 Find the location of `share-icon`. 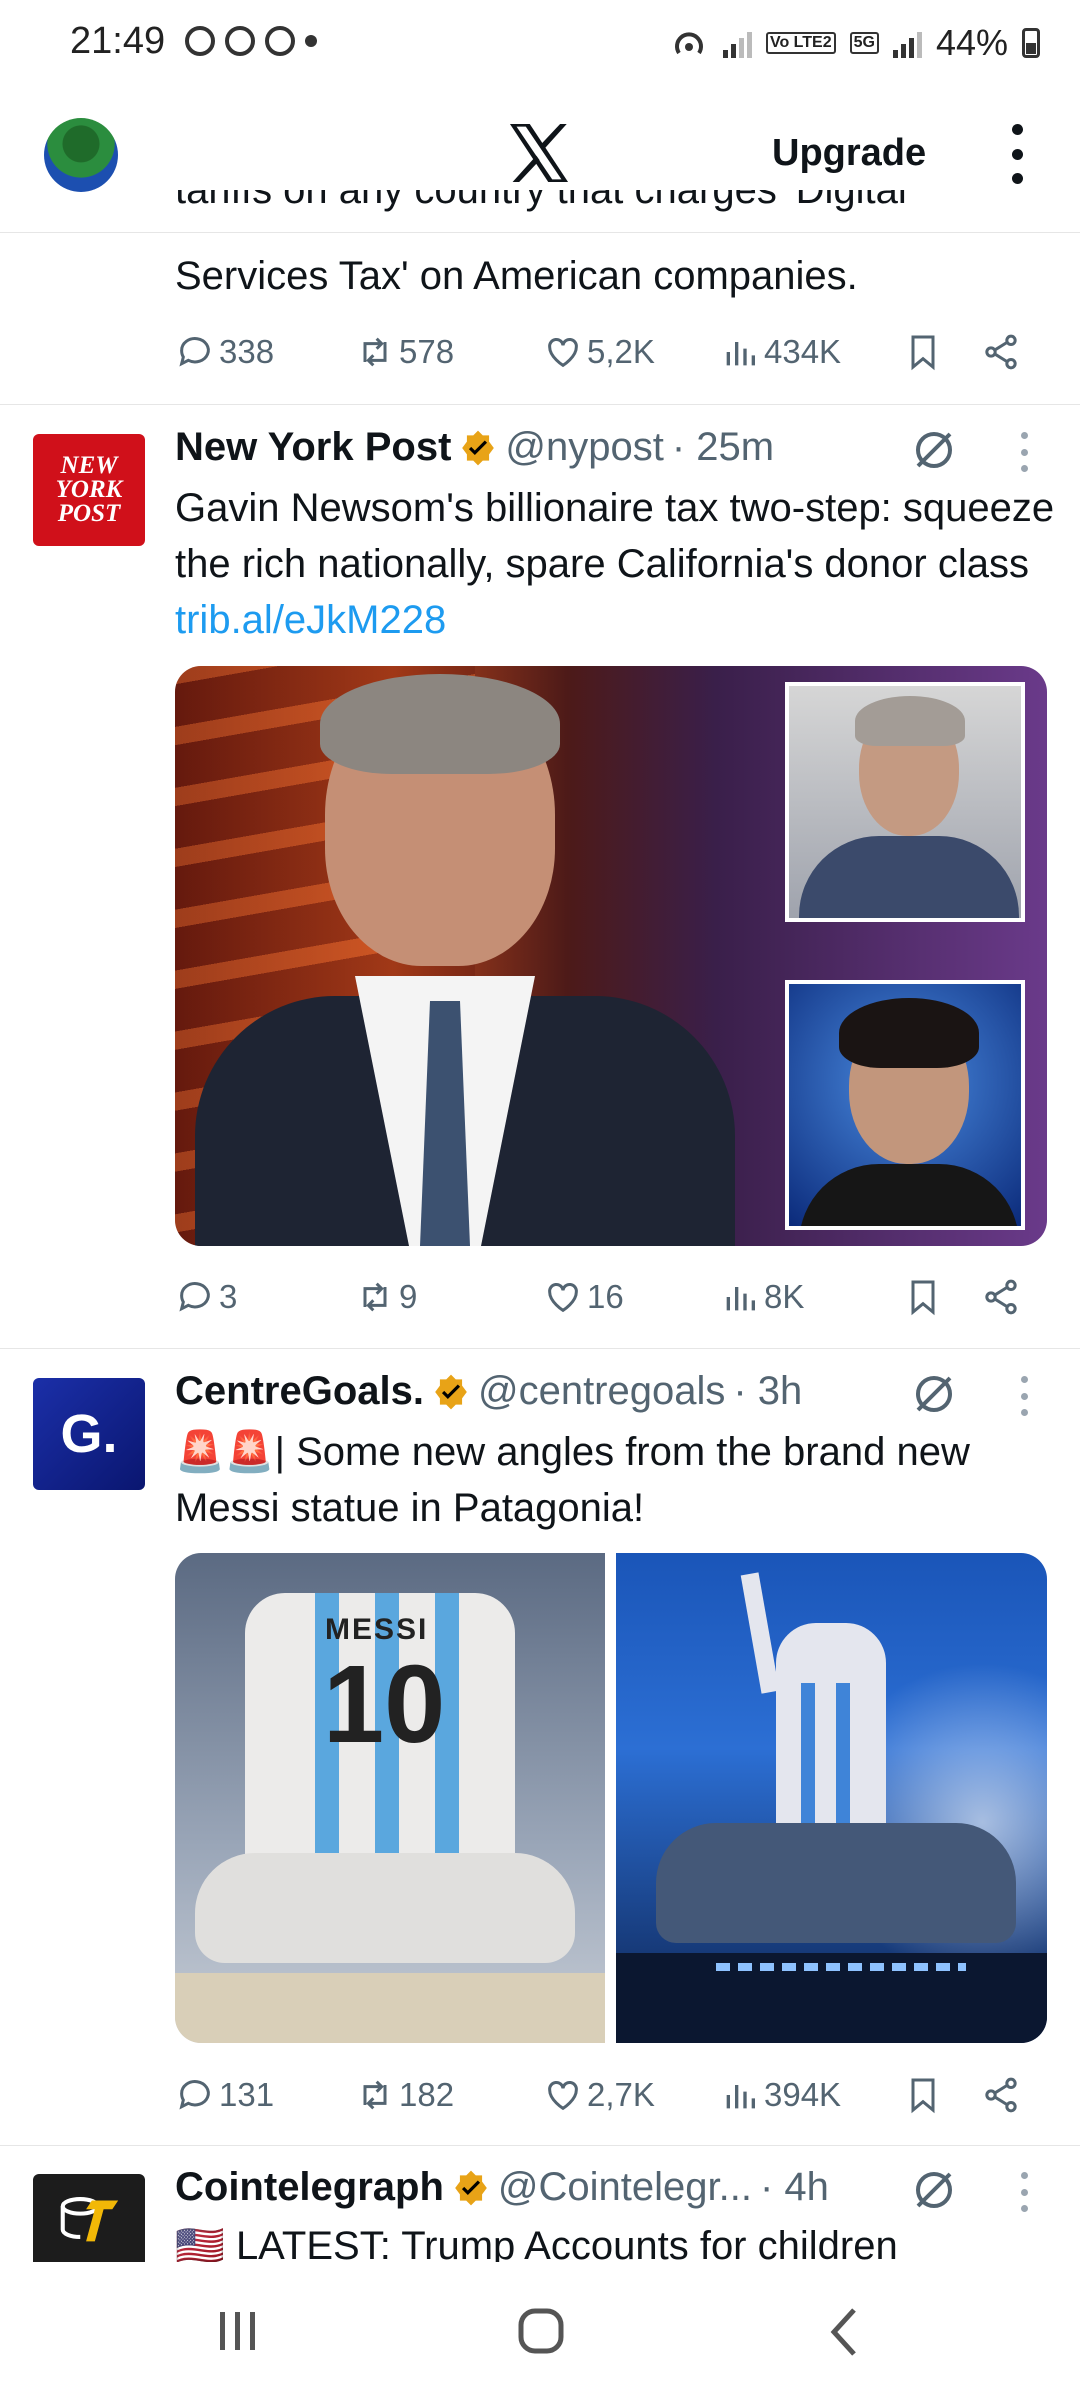

share-icon is located at coordinates (1001, 2095).